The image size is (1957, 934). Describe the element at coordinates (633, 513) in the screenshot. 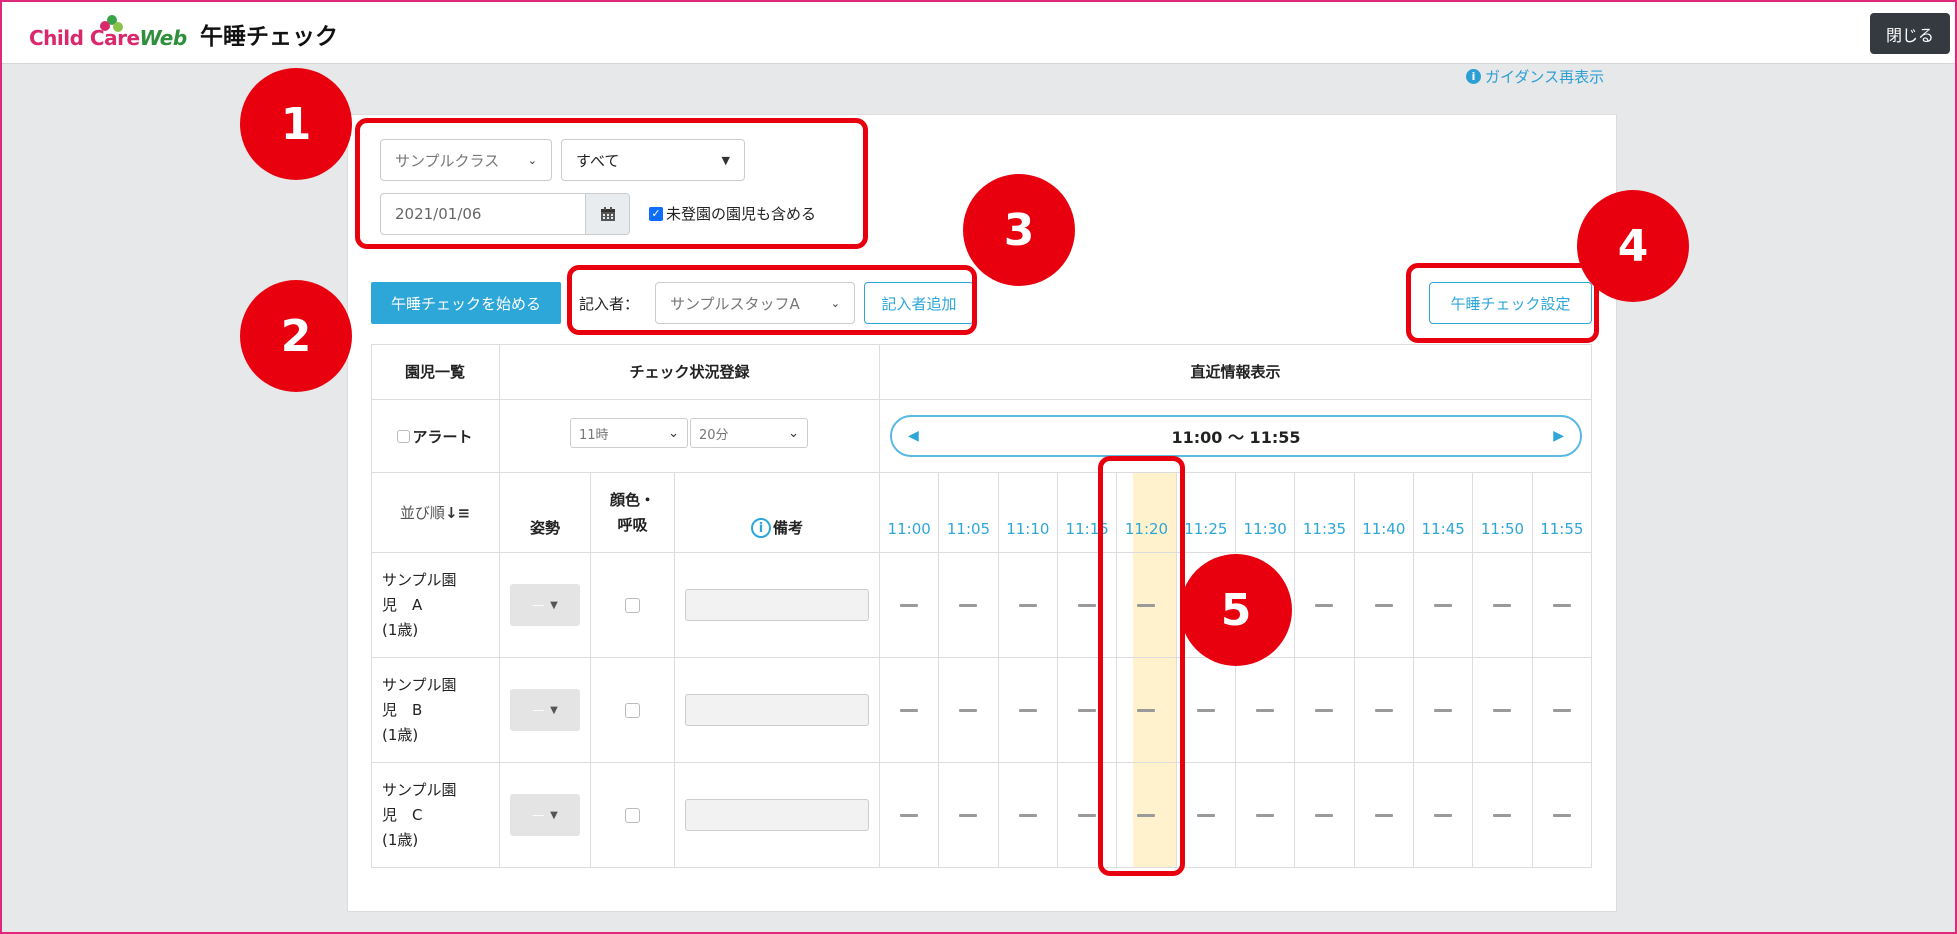

I see `color-breath-header: 顔色・ 呼吸` at that location.